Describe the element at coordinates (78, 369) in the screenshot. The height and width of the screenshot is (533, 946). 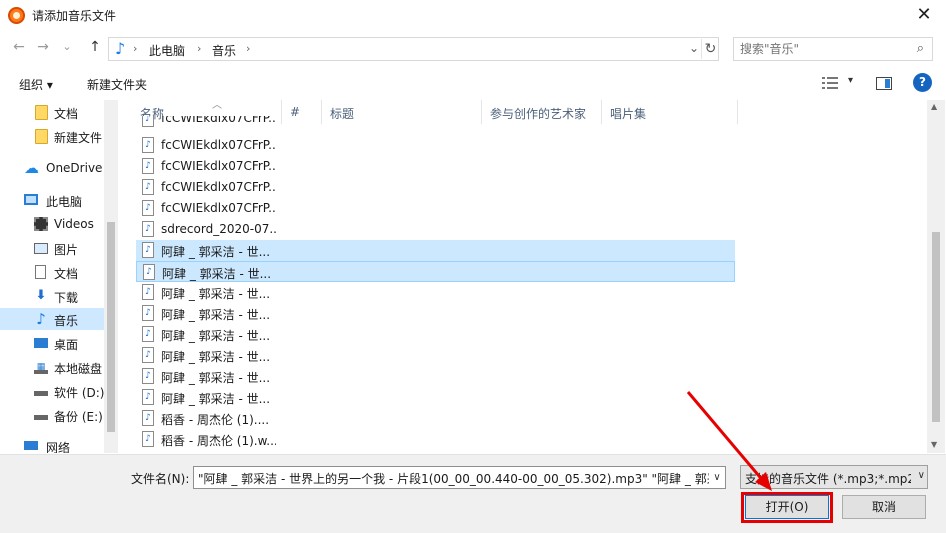
I see `sidebar-item-label: 本地磁盘` at that location.